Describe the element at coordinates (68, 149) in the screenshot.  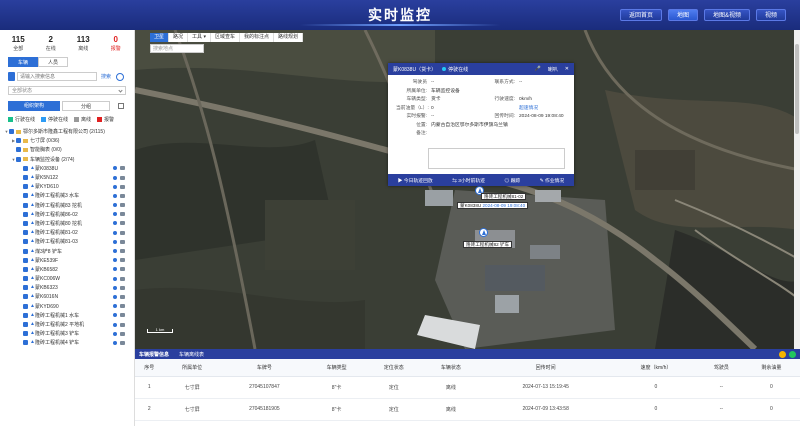
I see `tree-group-item: 智能胸表 (0/0)` at that location.